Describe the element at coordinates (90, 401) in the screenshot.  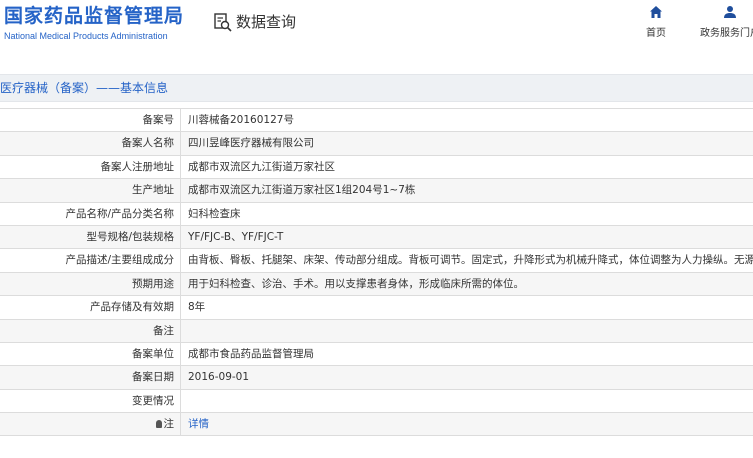
I see `field-label: 变更情况` at that location.